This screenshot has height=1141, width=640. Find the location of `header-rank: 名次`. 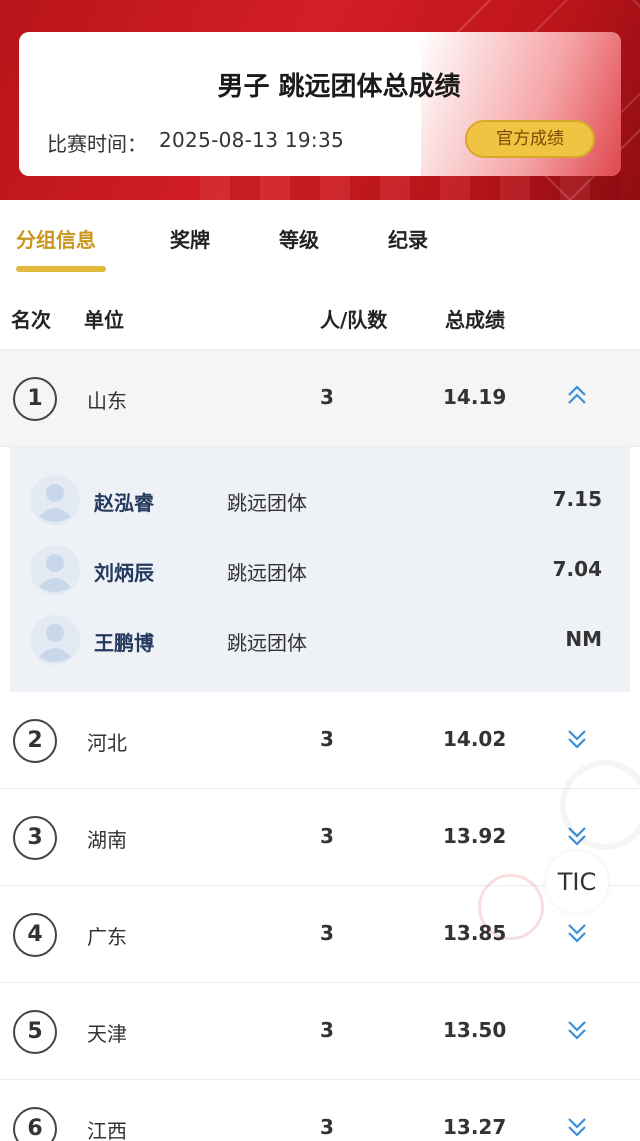

header-rank: 名次 is located at coordinates (31, 320).